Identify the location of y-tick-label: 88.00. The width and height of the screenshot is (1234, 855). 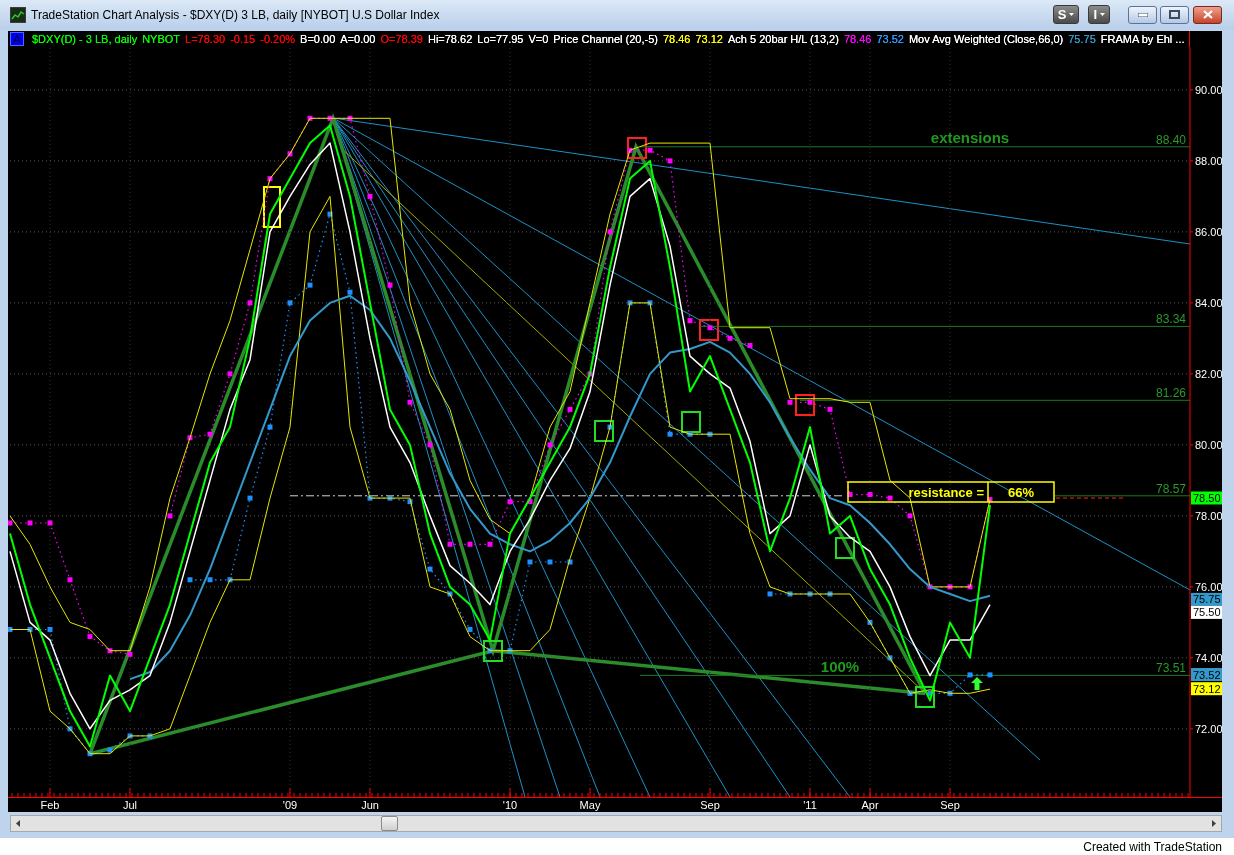
(1208, 160).